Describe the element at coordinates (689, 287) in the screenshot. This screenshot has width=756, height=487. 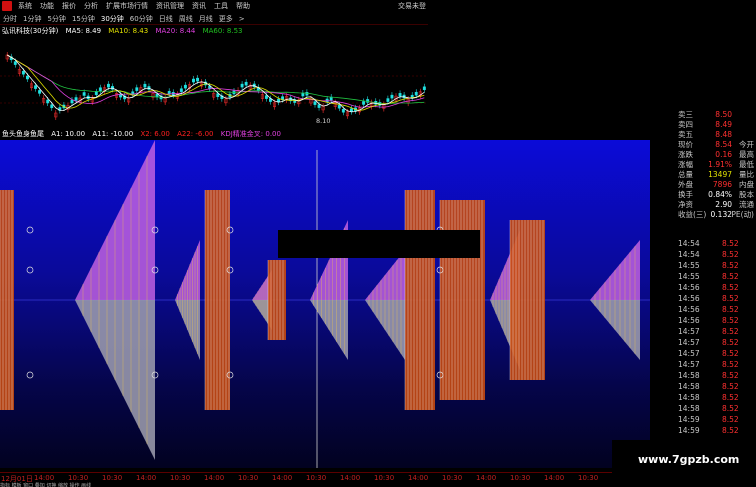
I see `tick-time: 14:56` at that location.